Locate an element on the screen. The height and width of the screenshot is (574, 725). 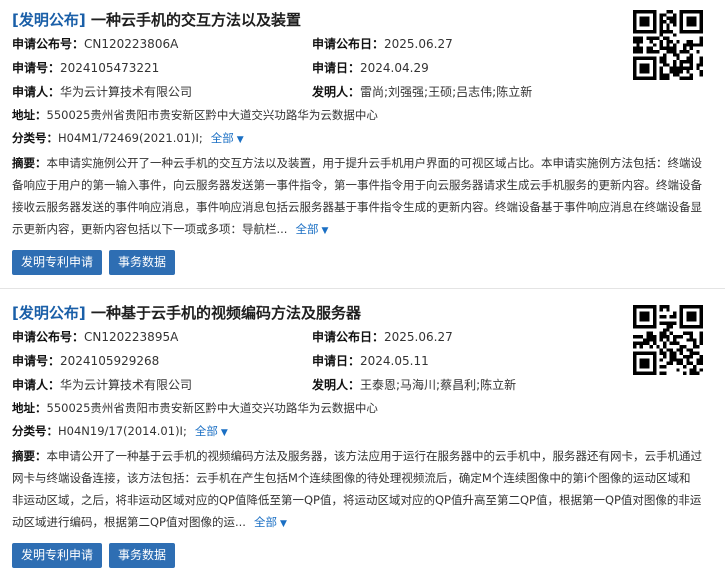
patent-title: [发明公布] 一种云手机的交互方法以及装置 is located at coordinates (362, 20).